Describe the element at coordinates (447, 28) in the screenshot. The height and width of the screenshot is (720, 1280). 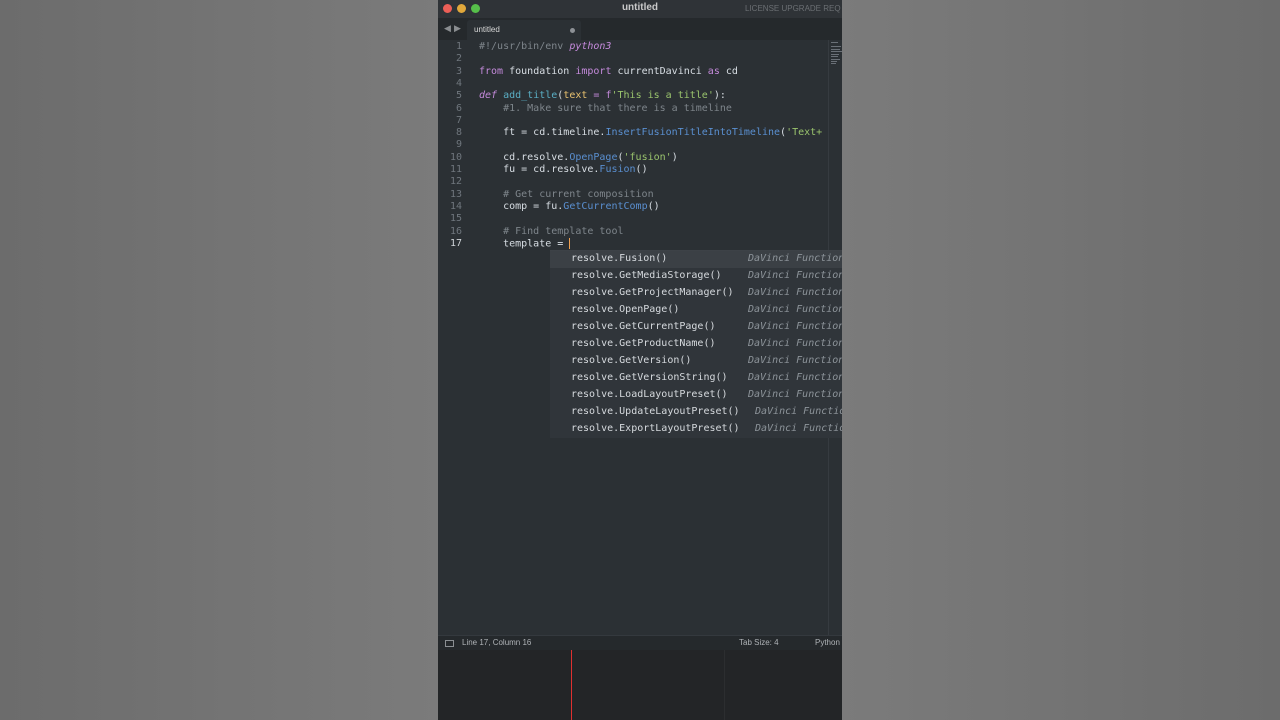
I see `back-arrow-icon: ◀` at that location.